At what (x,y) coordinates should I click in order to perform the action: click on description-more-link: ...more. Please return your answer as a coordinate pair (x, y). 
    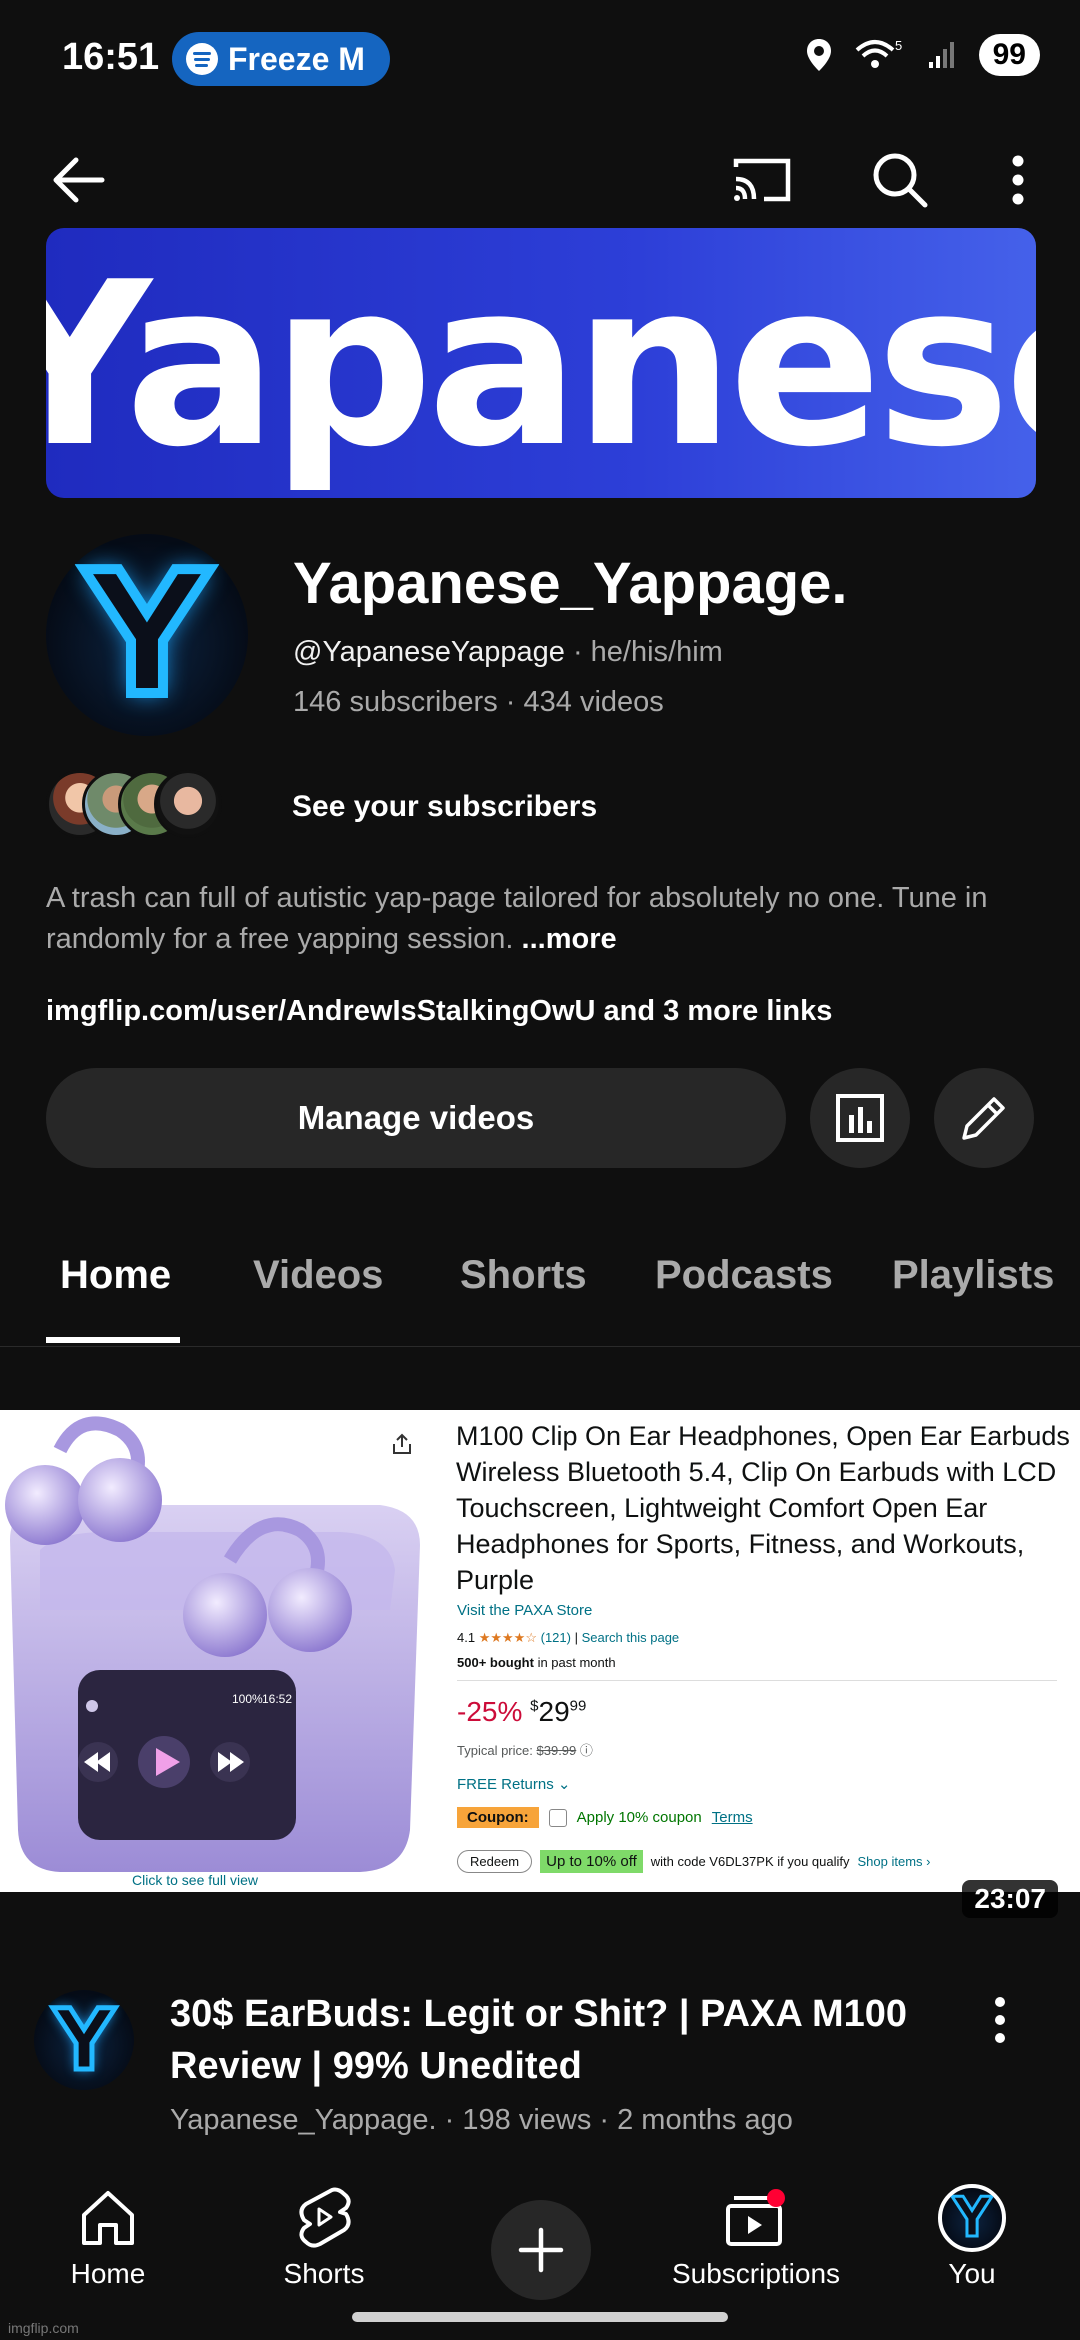
    Looking at the image, I should click on (569, 939).